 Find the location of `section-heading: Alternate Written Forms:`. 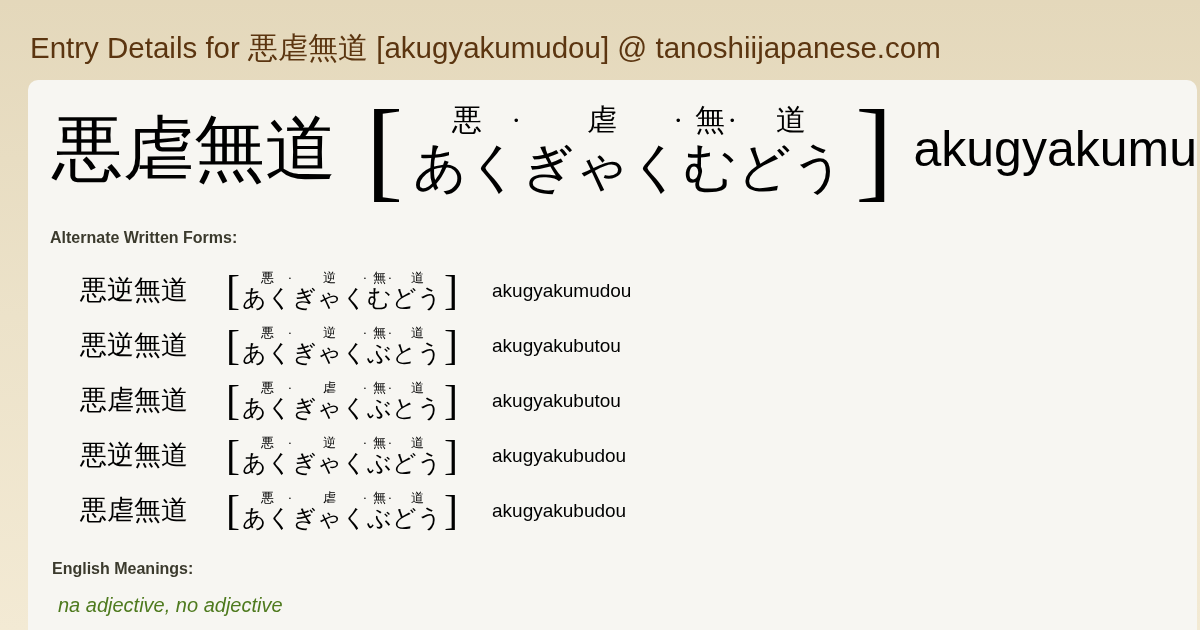

section-heading: Alternate Written Forms: is located at coordinates (144, 238).